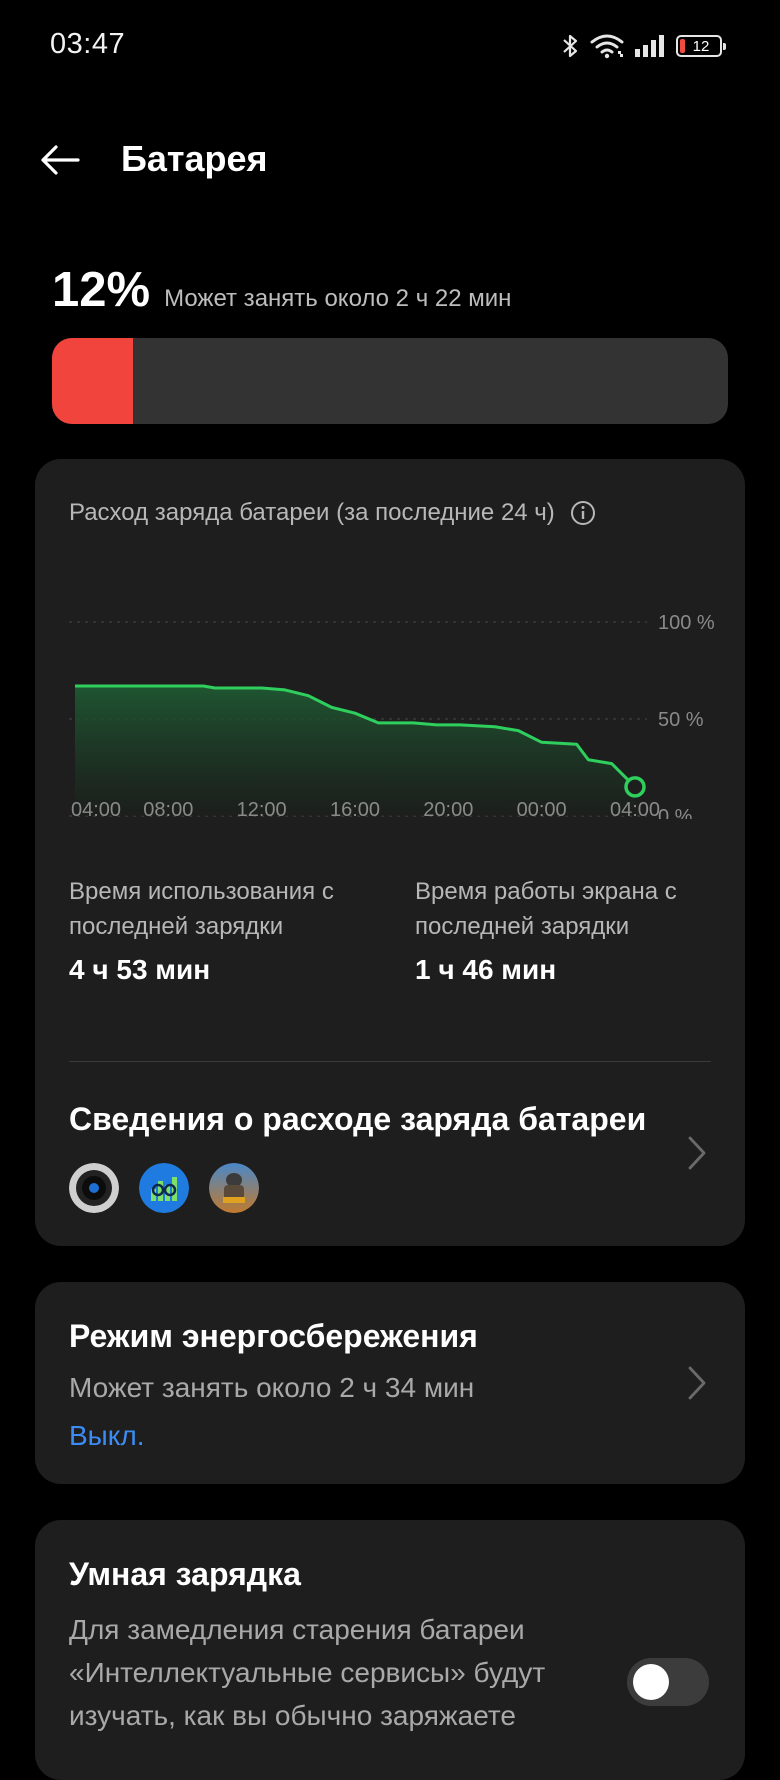  What do you see at coordinates (355, 751) in the screenshot?
I see `chart-area-fill` at bounding box center [355, 751].